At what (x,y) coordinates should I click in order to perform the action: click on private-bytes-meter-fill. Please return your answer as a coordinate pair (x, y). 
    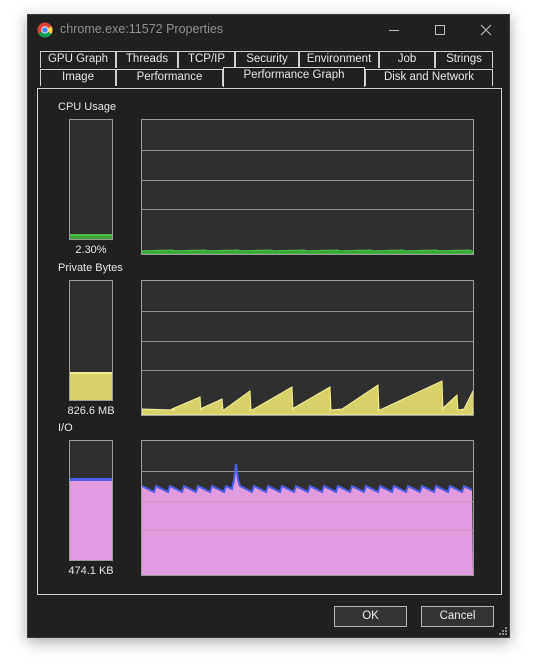
    Looking at the image, I should click on (91, 385).